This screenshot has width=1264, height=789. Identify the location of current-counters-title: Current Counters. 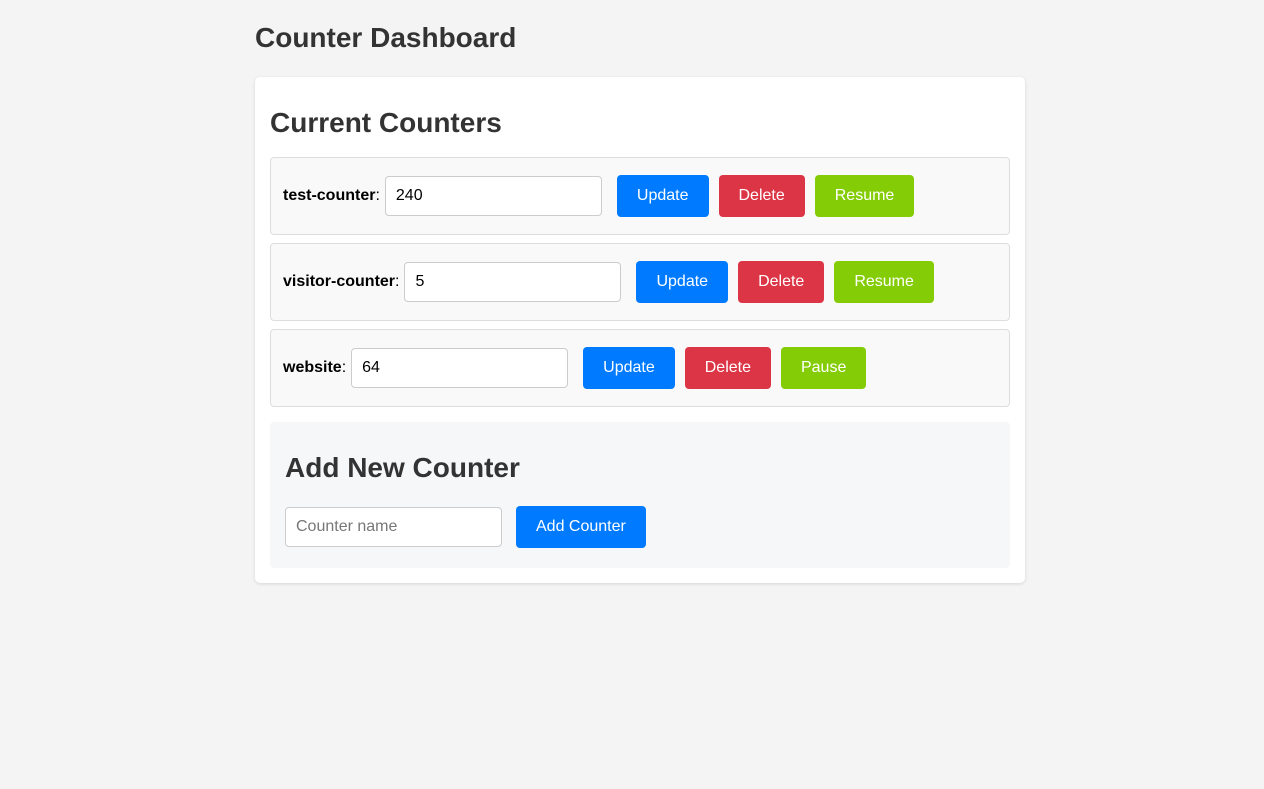
(386, 122).